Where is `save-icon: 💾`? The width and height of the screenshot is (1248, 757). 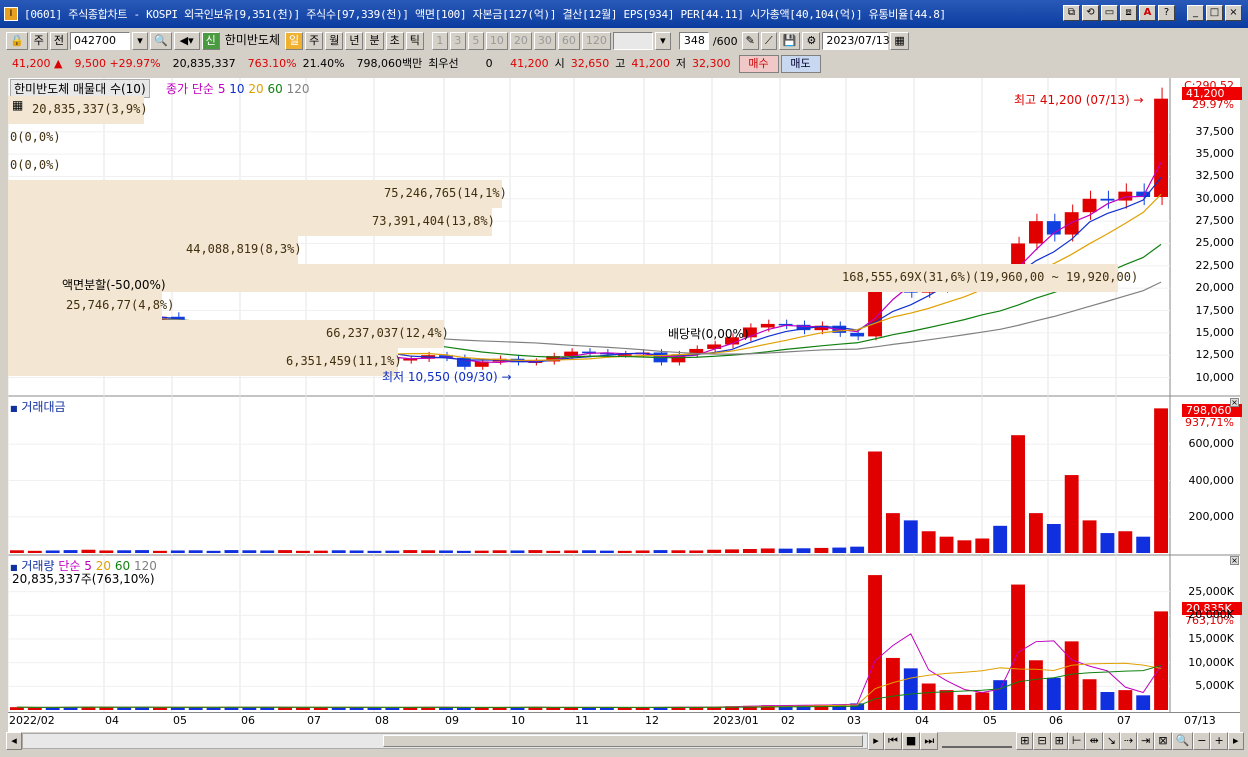 save-icon: 💾 is located at coordinates (789, 41).